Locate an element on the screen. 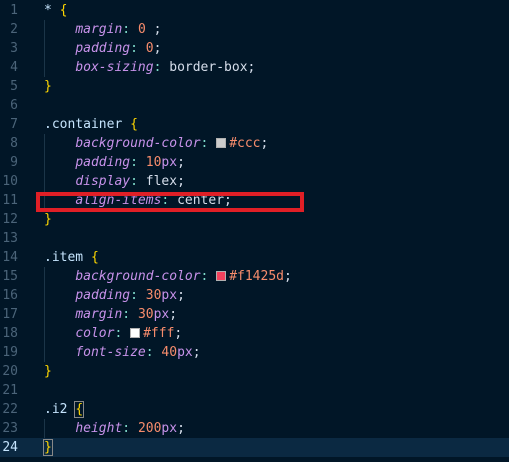  code-token: 10 is located at coordinates (153, 162).